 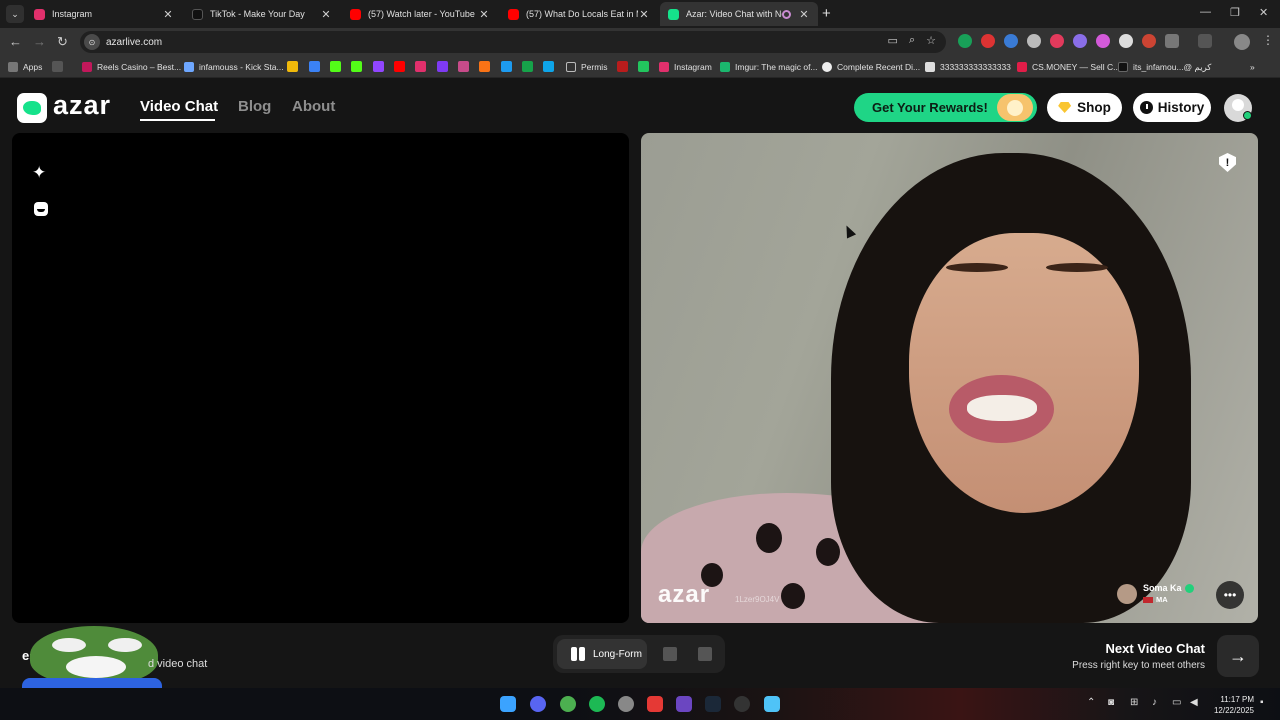 What do you see at coordinates (1176, 702) in the screenshot?
I see `network-icon: ▭` at bounding box center [1176, 702].